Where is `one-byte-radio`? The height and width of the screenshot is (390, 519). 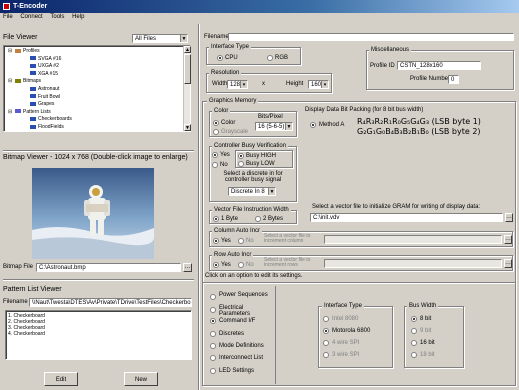 one-byte-radio is located at coordinates (216, 219).